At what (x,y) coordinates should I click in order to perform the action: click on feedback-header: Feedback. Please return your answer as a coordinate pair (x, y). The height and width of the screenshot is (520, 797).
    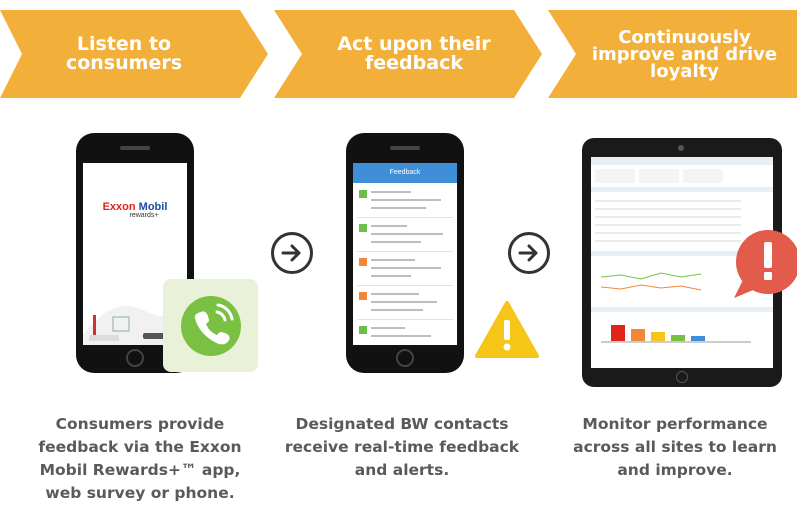
    Looking at the image, I should click on (405, 173).